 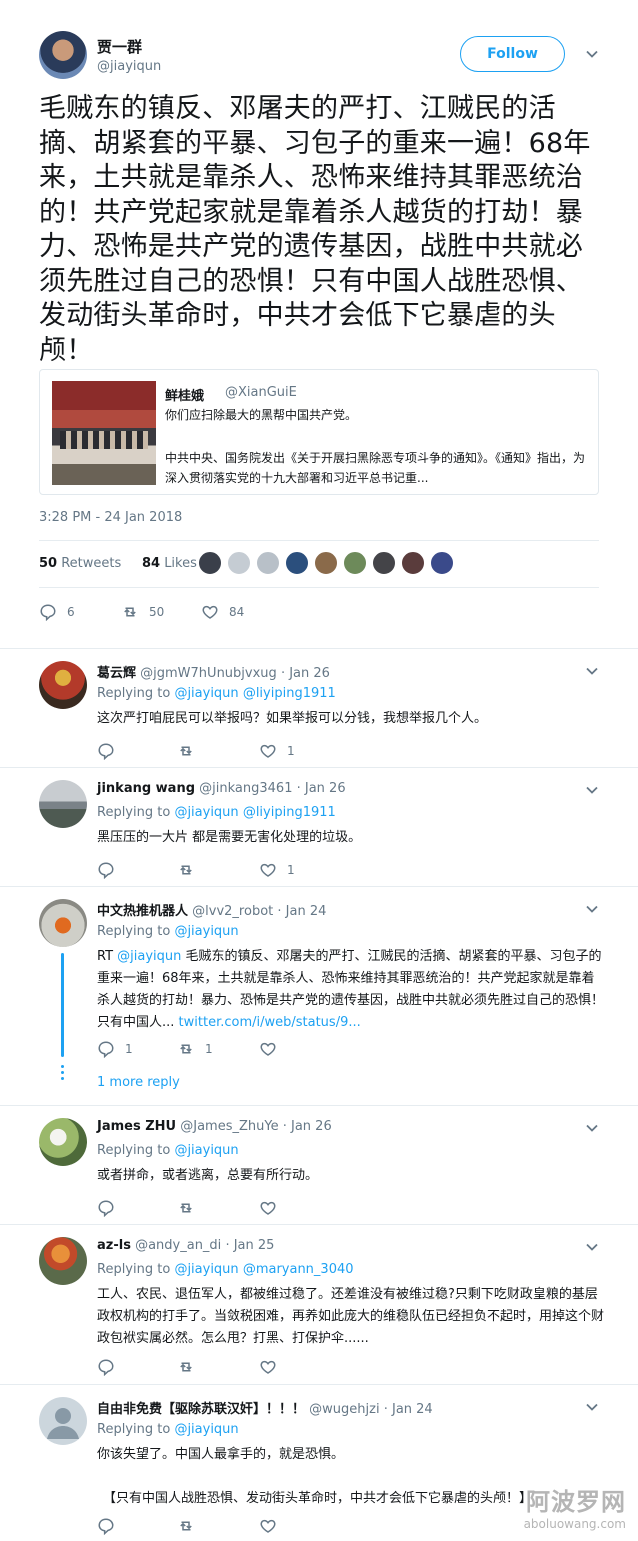 What do you see at coordinates (195, 1049) in the screenshot?
I see `retweet-action: 1` at bounding box center [195, 1049].